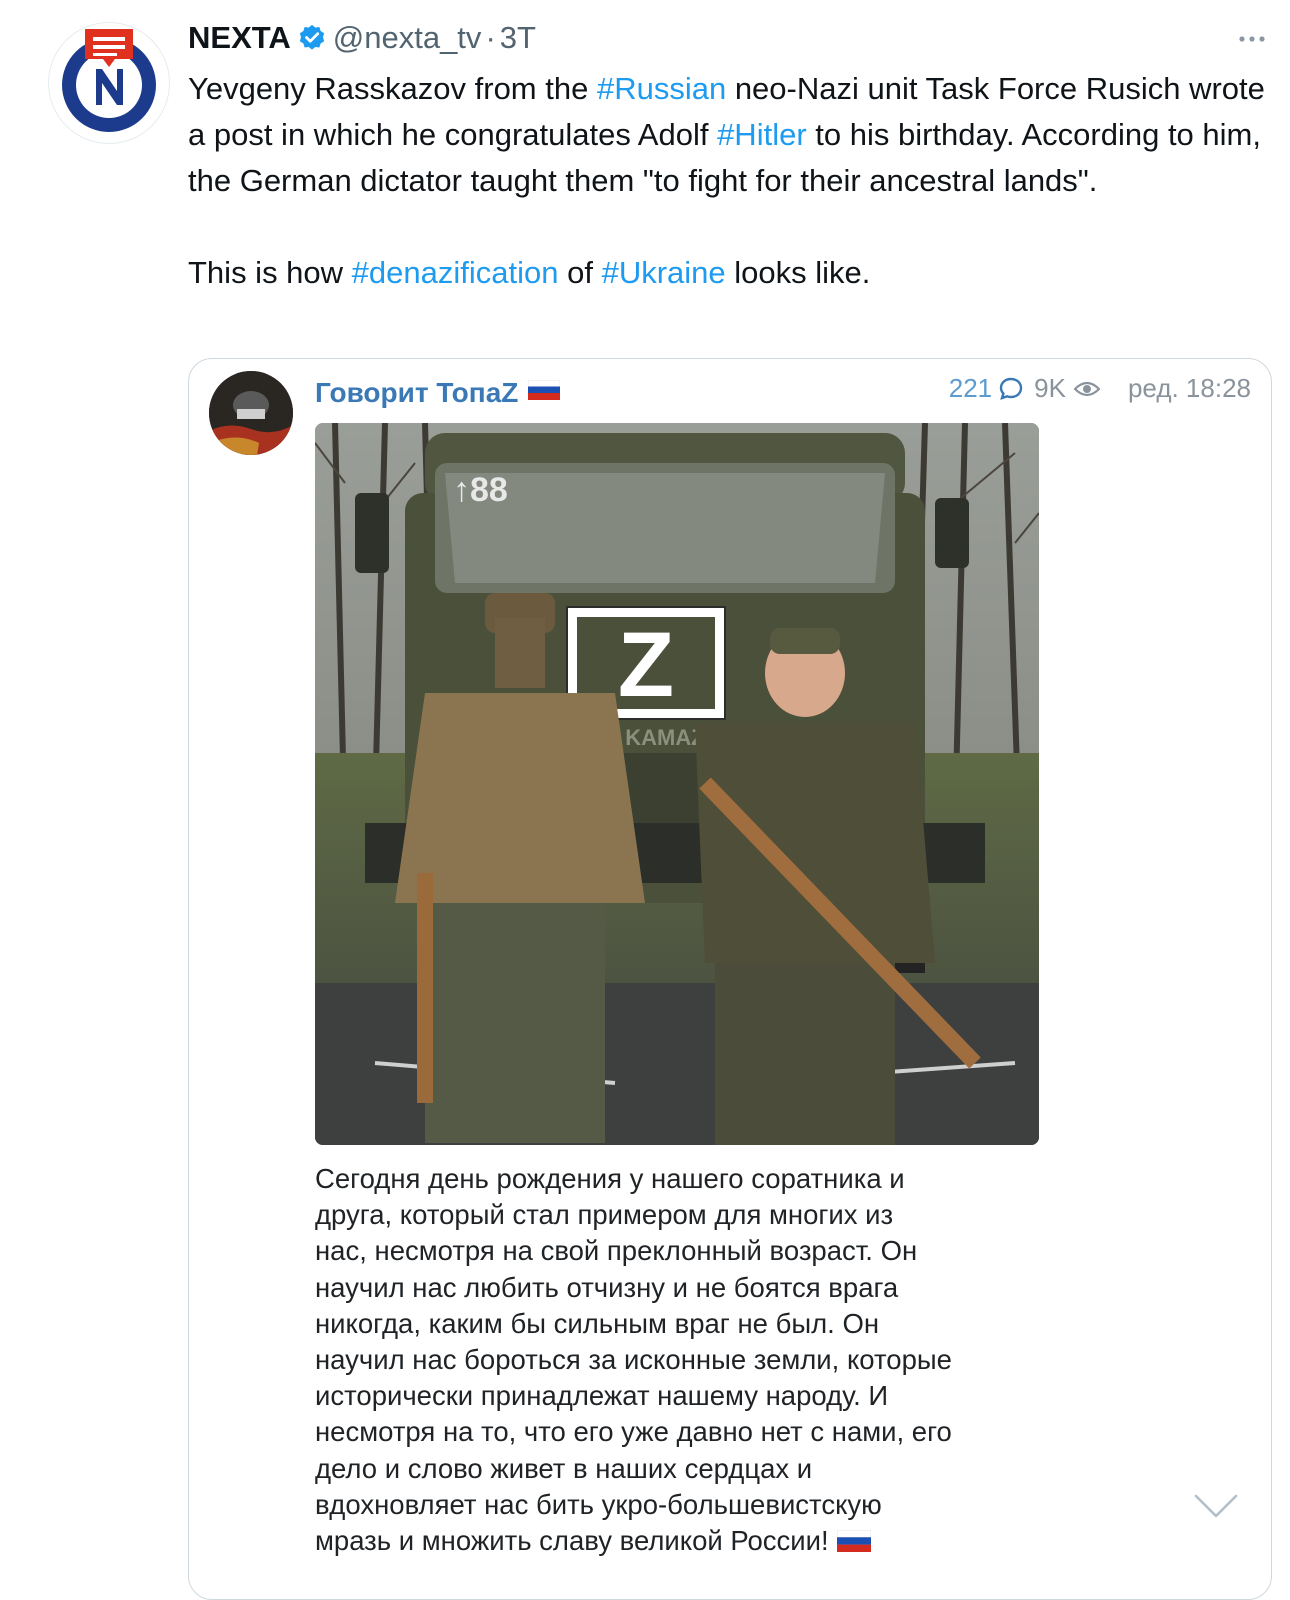  I want to click on eye-icon, so click(1086, 388).